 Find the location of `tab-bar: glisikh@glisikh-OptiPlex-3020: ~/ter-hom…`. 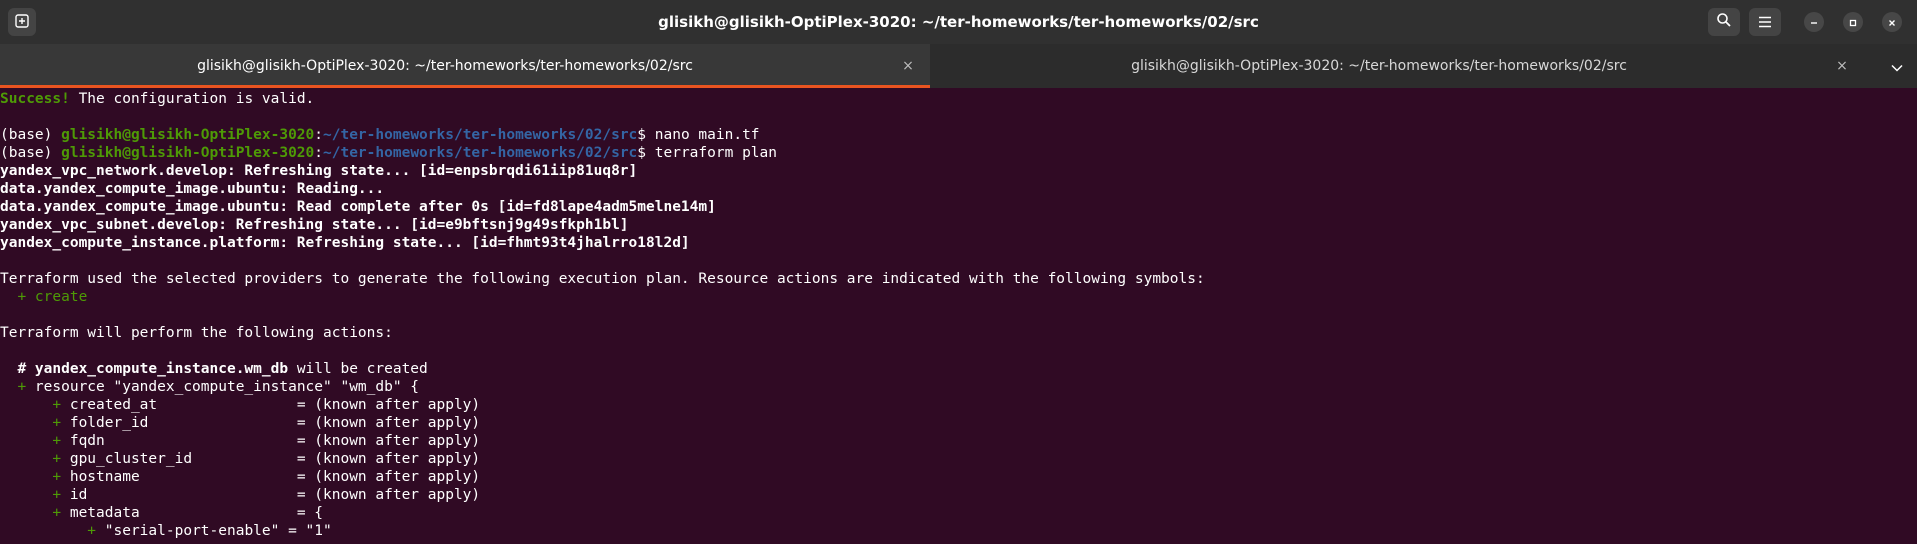

tab-bar: glisikh@glisikh-OptiPlex-3020: ~/ter-hom… is located at coordinates (958, 66).